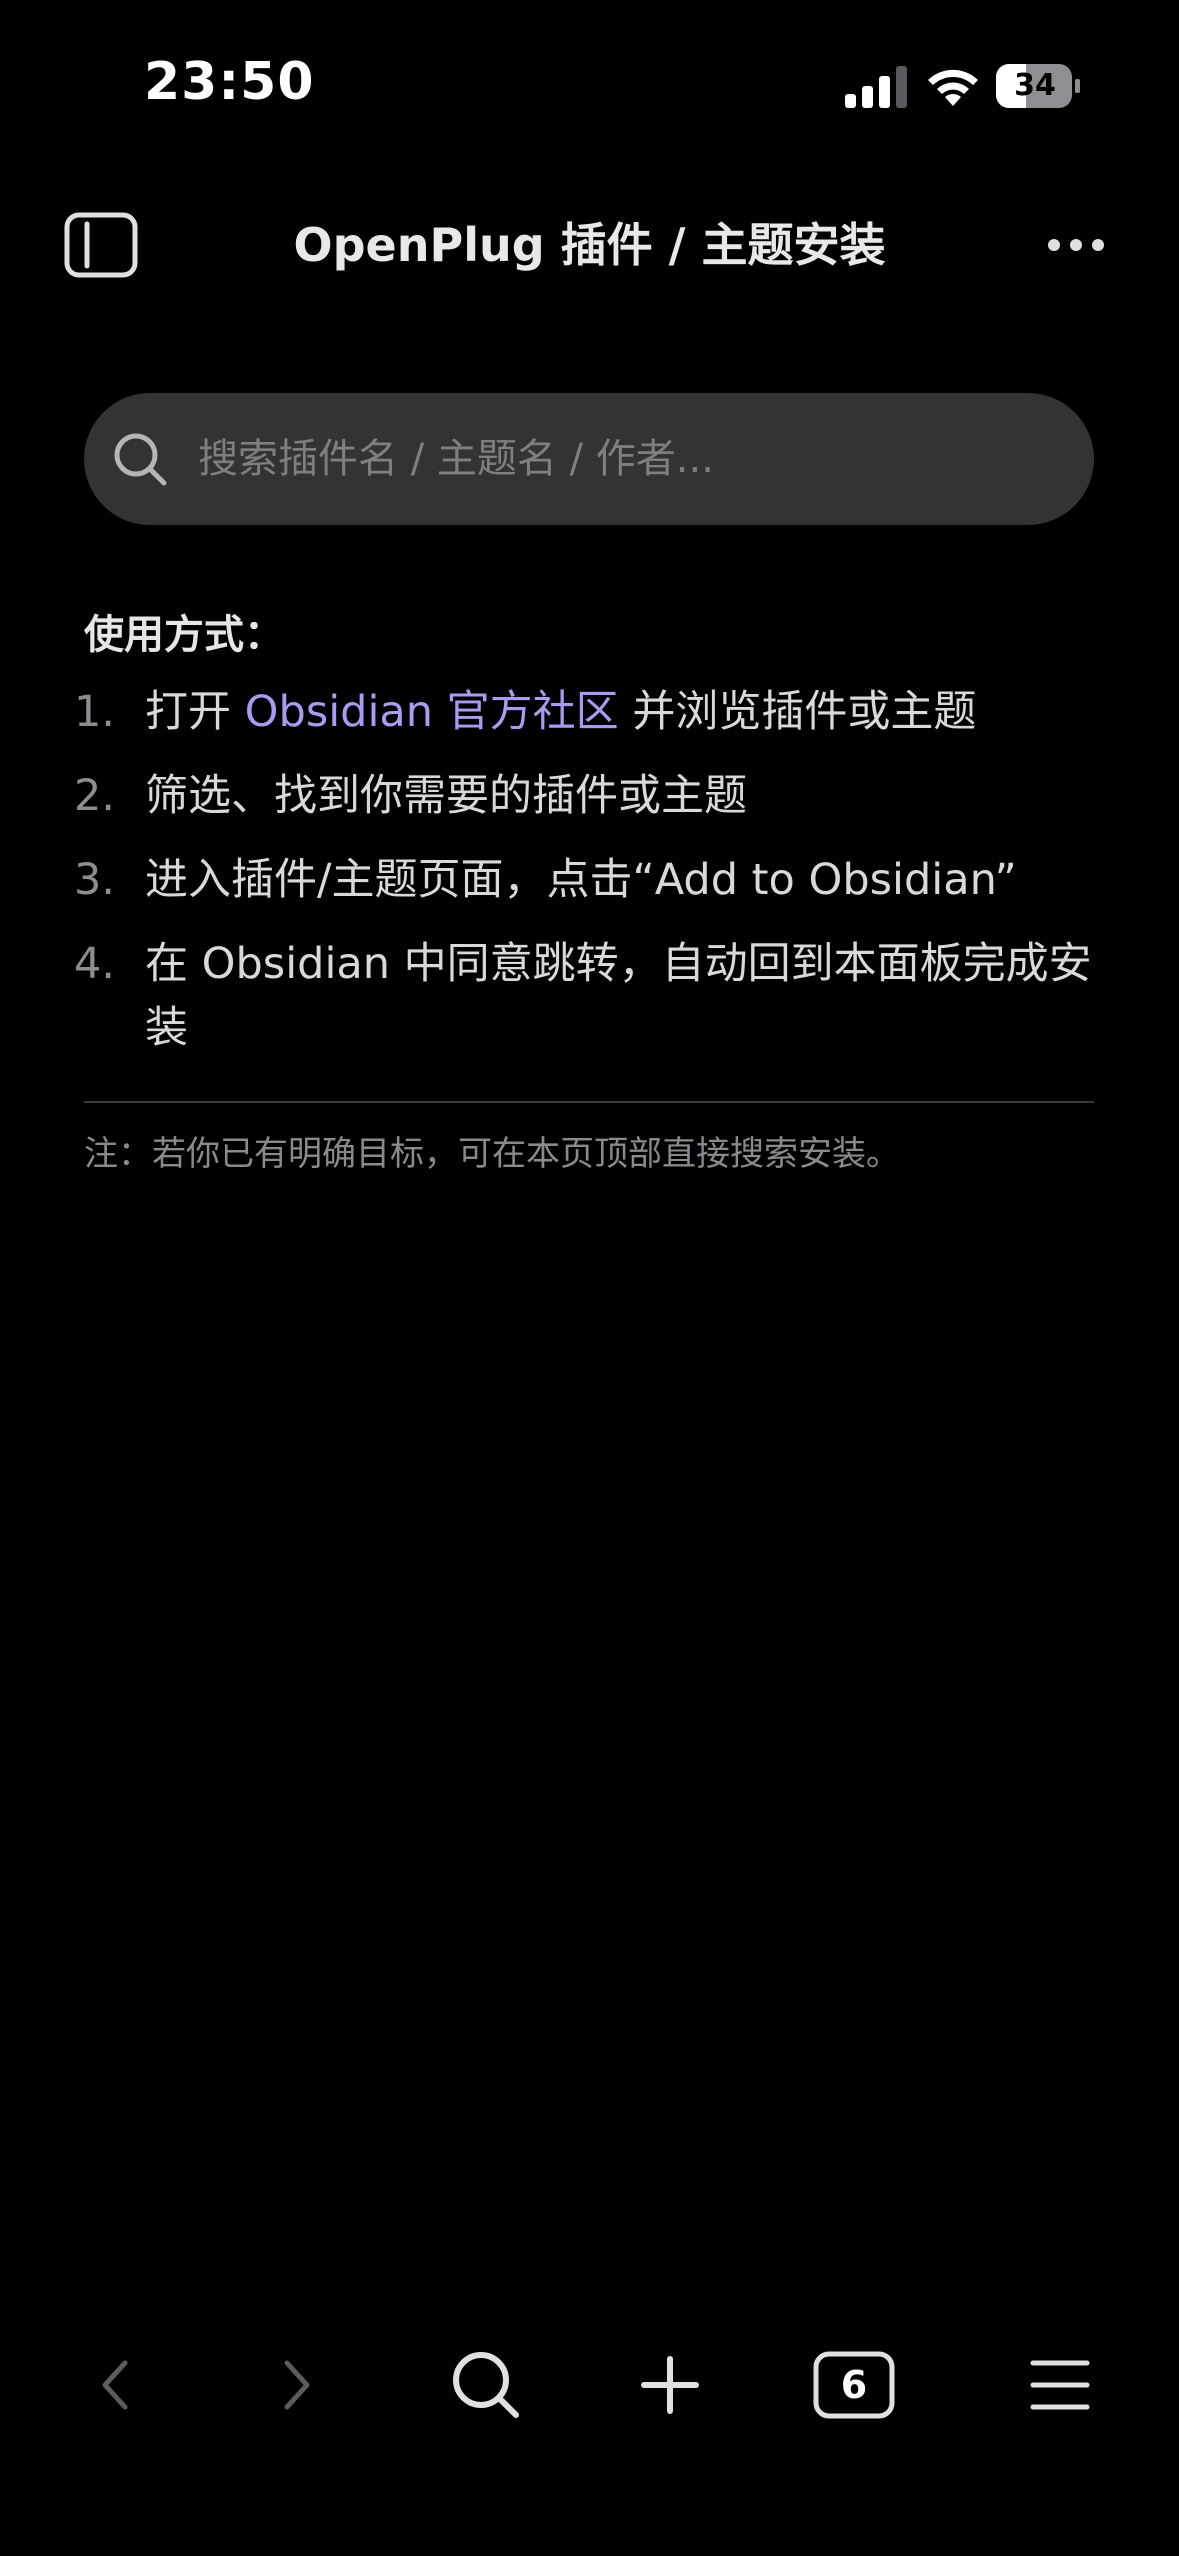 This screenshot has width=1179, height=2556. What do you see at coordinates (1076, 245) in the screenshot?
I see `more-options-icon` at bounding box center [1076, 245].